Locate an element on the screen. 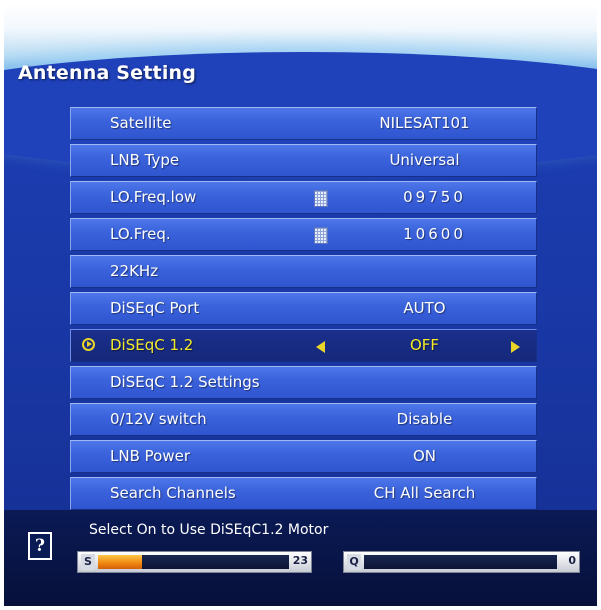 The width and height of the screenshot is (601, 610). lo-freq-low-value: 09750 is located at coordinates (434, 197).